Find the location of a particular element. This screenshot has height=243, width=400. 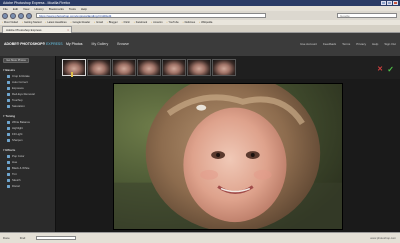

logo-sub: EXPRESS is located at coordinates (54, 44).